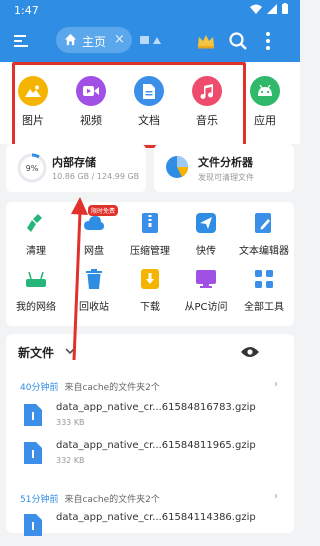 The width and height of the screenshot is (320, 546). Describe the element at coordinates (36, 223) in the screenshot. I see `broom-icon` at that location.